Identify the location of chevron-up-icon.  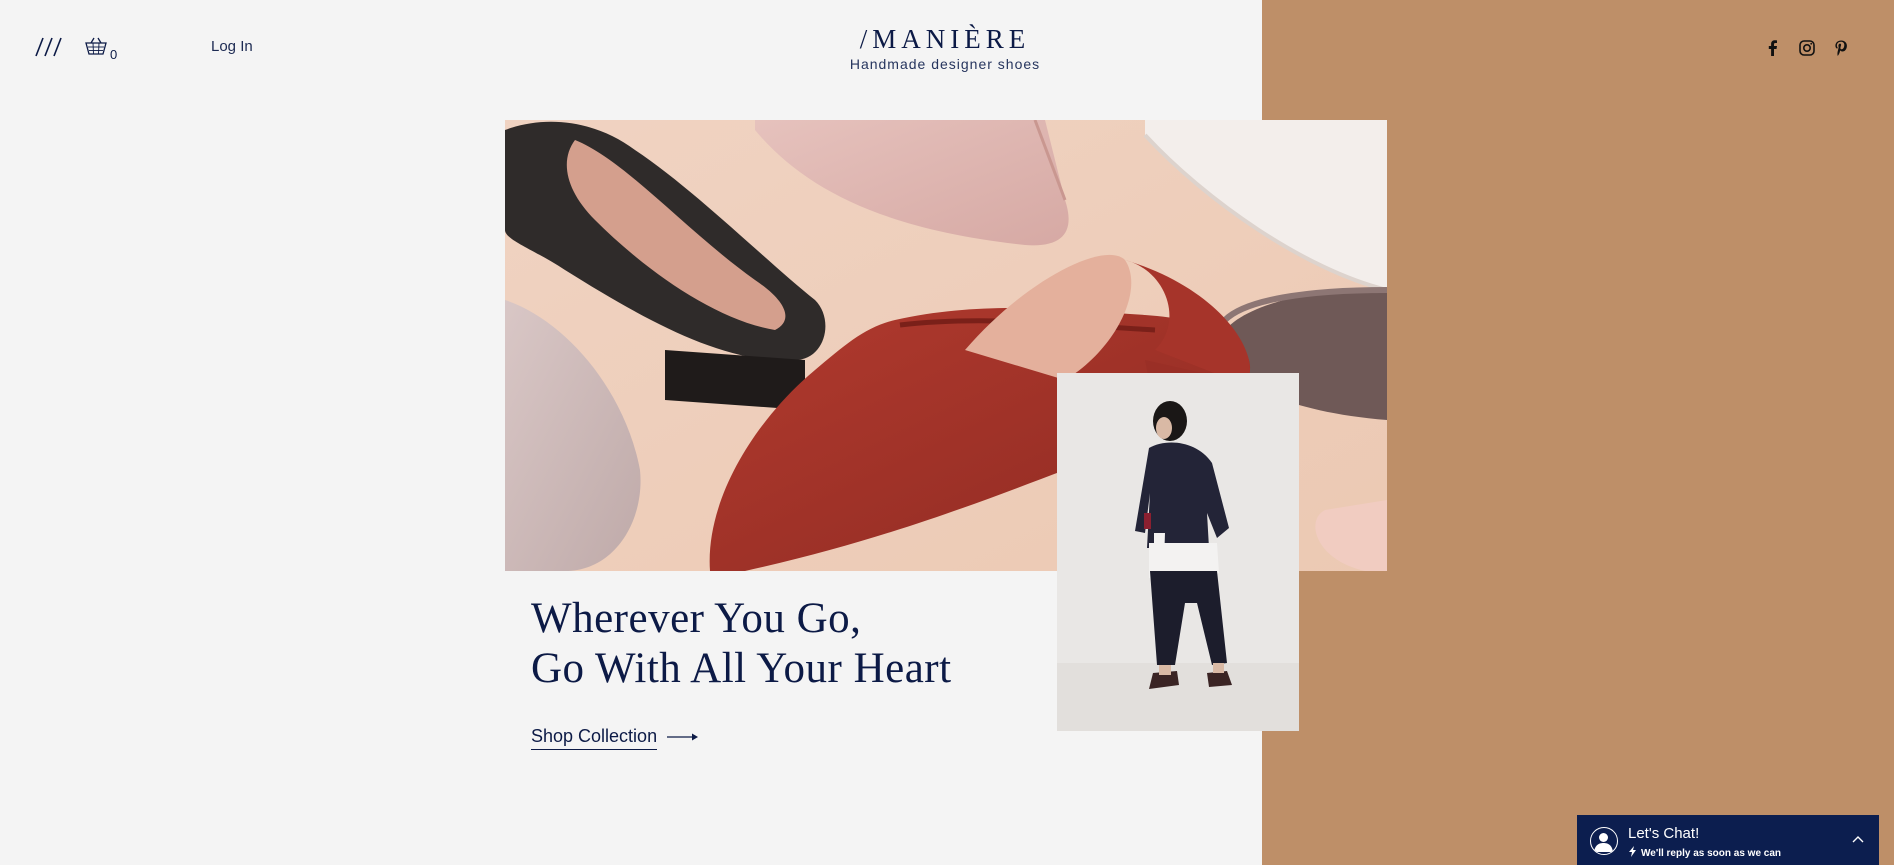
(1858, 839).